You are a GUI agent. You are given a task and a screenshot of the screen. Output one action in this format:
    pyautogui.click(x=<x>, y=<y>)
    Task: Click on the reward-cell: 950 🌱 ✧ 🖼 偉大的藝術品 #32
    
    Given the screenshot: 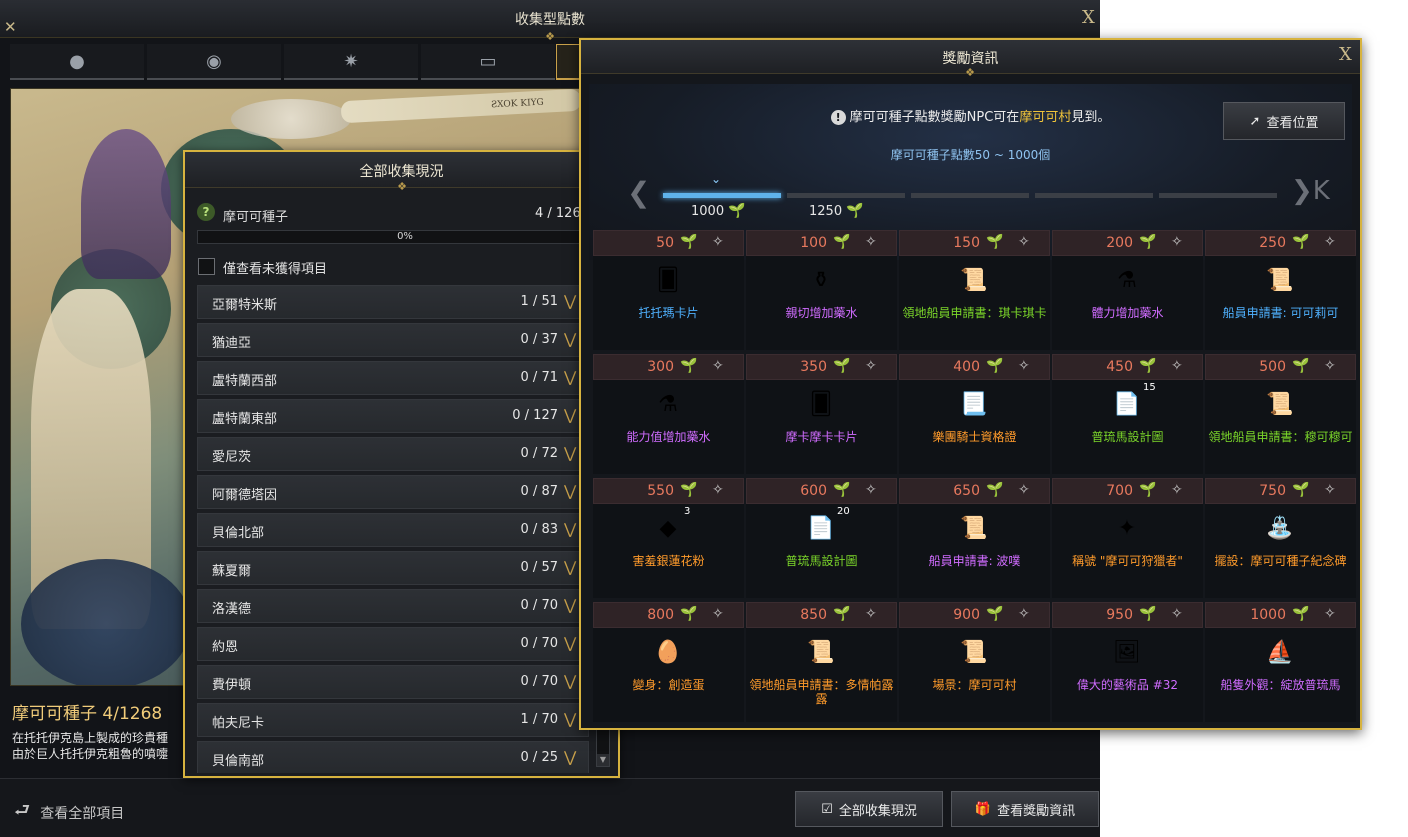 What is the action you would take?
    pyautogui.click(x=1127, y=662)
    